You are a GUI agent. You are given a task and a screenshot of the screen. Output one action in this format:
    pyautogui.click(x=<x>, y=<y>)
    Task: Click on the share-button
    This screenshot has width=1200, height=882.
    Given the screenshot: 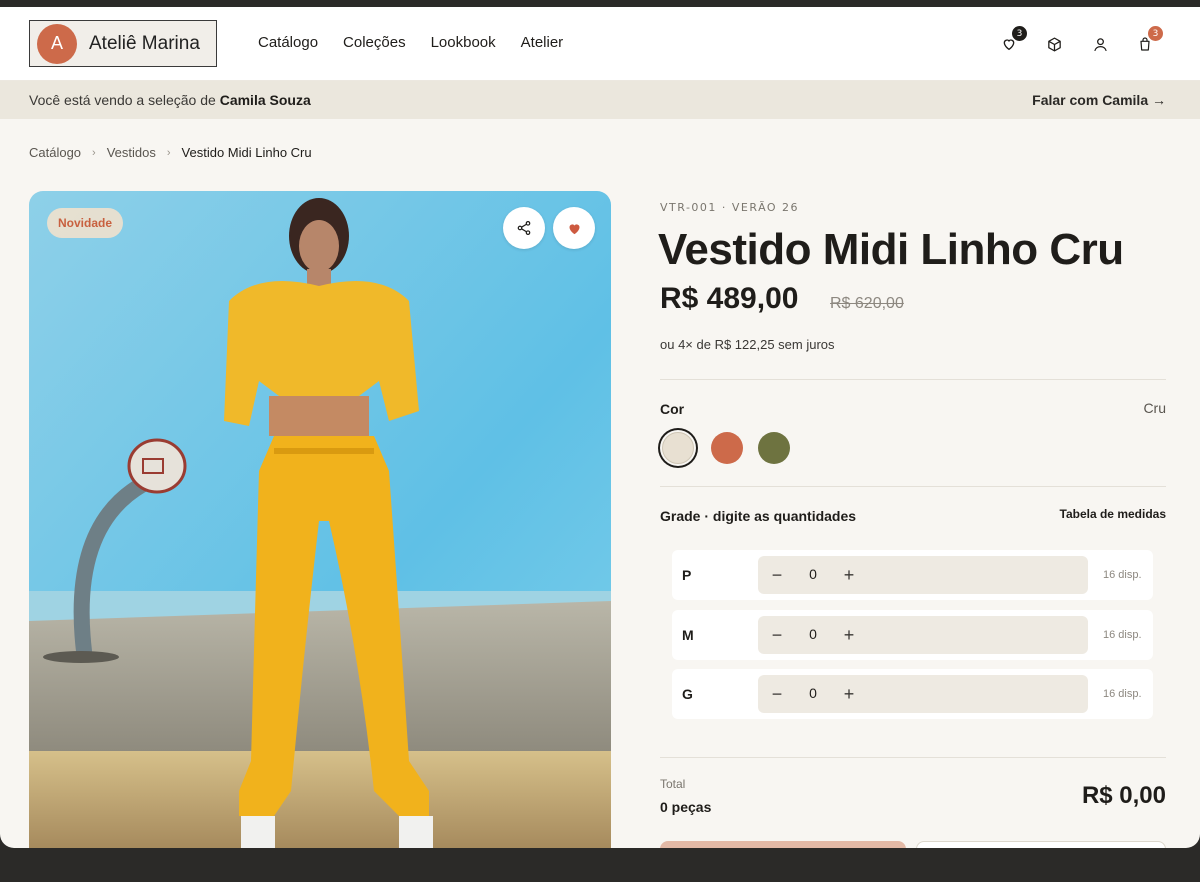 What is the action you would take?
    pyautogui.click(x=524, y=228)
    